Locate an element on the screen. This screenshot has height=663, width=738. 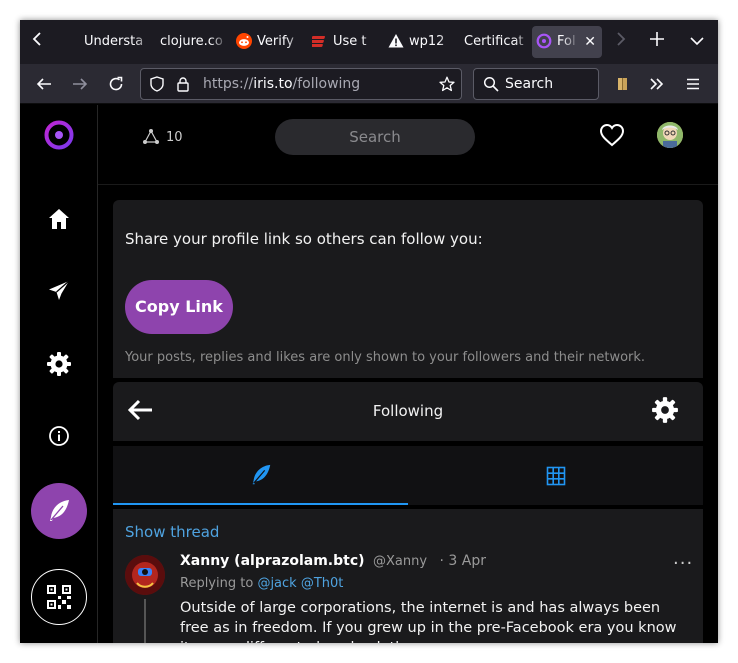
tab-scroll-left-button is located at coordinates (37, 42).